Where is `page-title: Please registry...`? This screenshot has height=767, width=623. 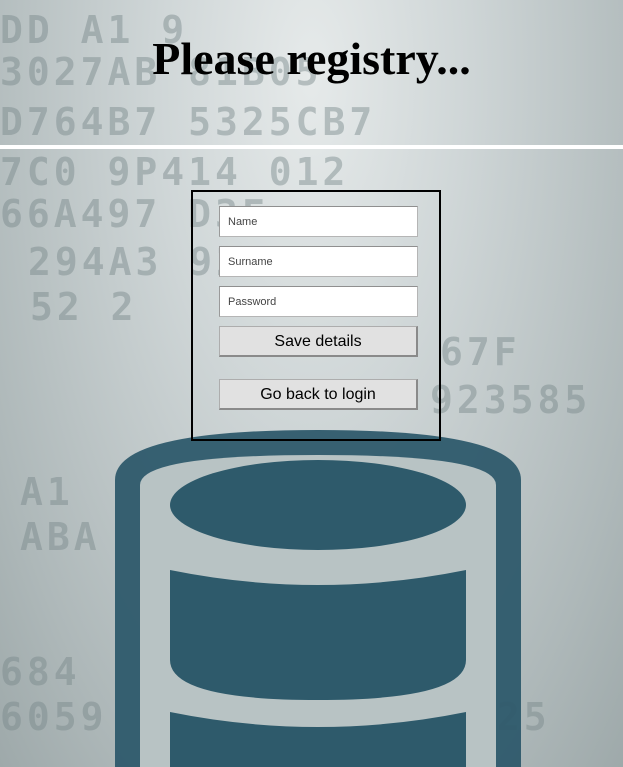 page-title: Please registry... is located at coordinates (311, 58).